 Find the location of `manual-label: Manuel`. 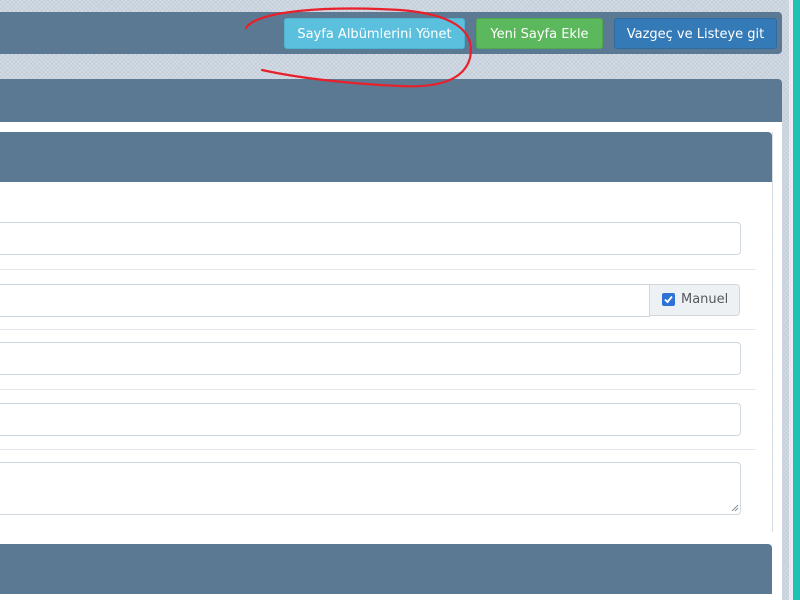

manual-label: Manuel is located at coordinates (705, 299).